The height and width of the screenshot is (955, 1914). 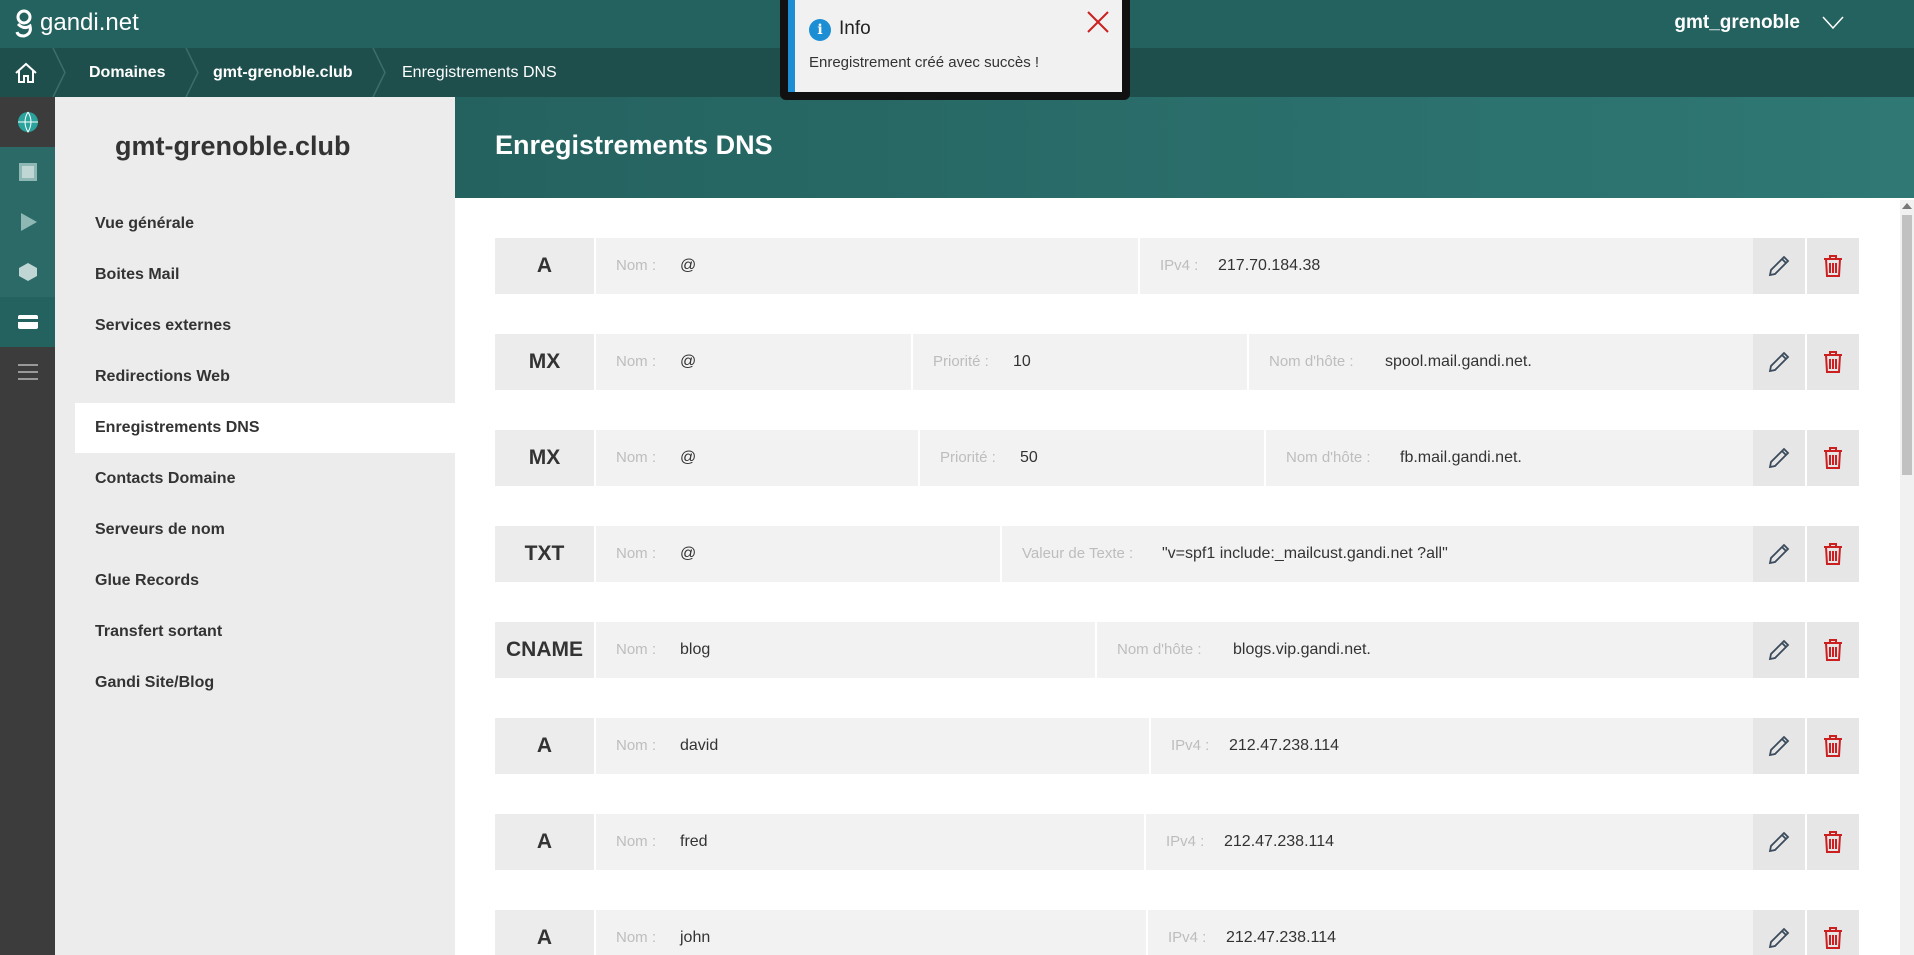 What do you see at coordinates (1098, 22) in the screenshot?
I see `close-icon` at bounding box center [1098, 22].